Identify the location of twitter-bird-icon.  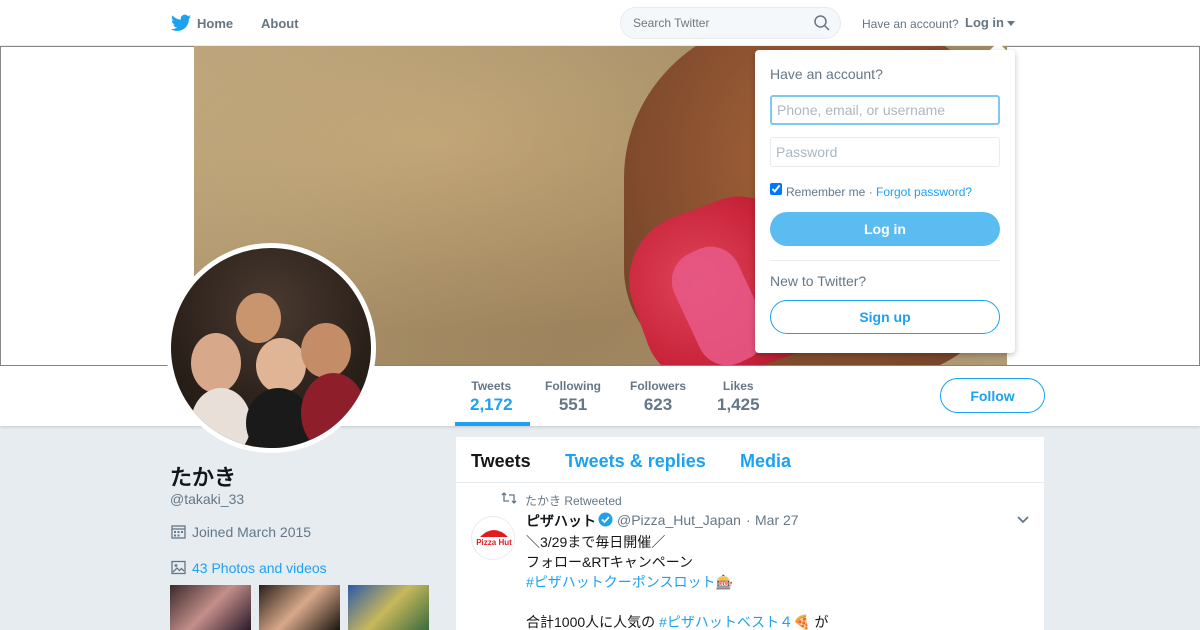
(181, 23).